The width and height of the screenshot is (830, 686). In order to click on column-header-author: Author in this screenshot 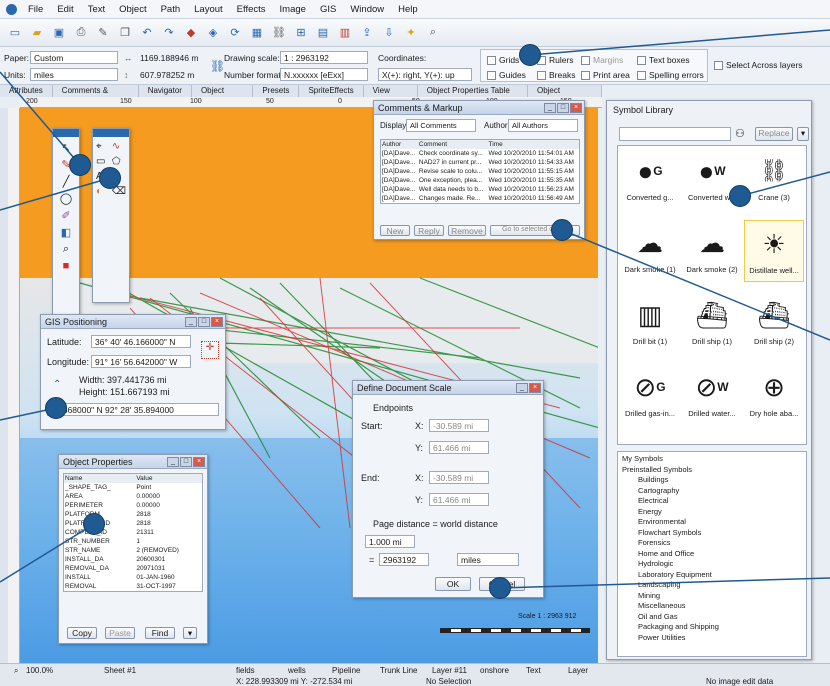, I will do `click(399, 145)`.